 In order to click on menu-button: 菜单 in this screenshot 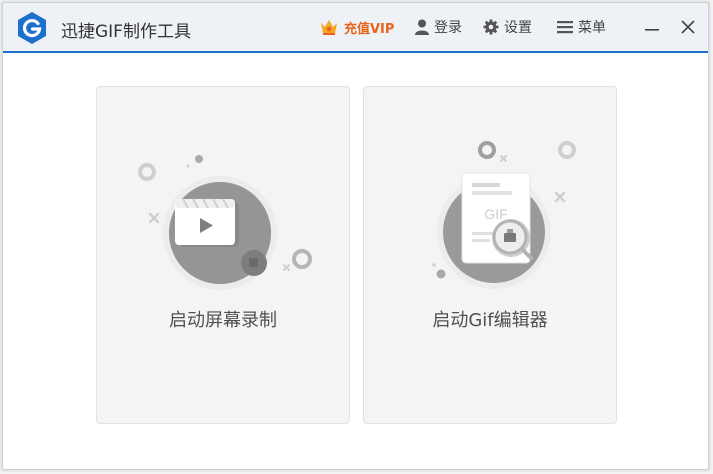, I will do `click(581, 27)`.